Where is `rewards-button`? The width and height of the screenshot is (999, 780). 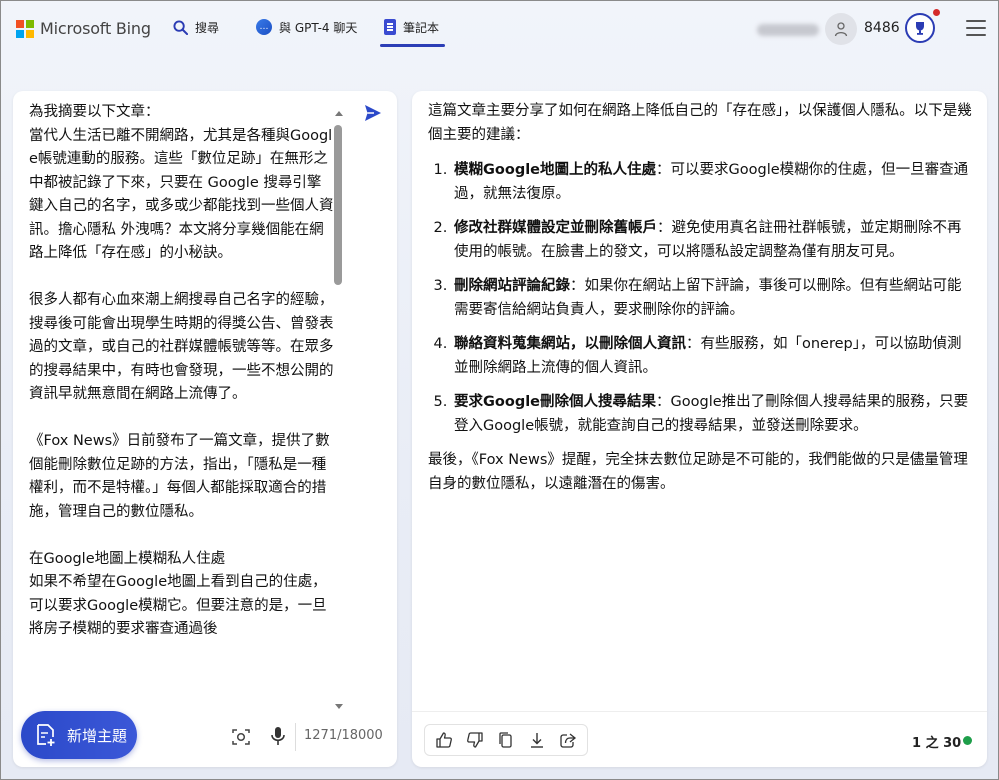 rewards-button is located at coordinates (920, 28).